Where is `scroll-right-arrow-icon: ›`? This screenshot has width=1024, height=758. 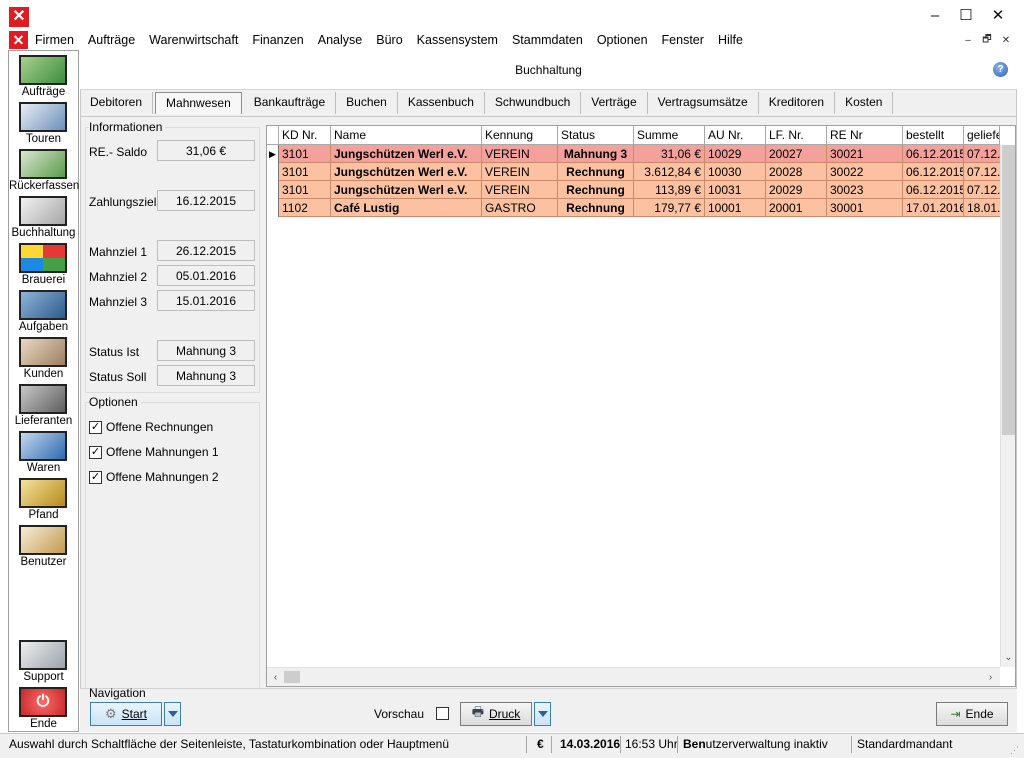
scroll-right-arrow-icon: › is located at coordinates (990, 677).